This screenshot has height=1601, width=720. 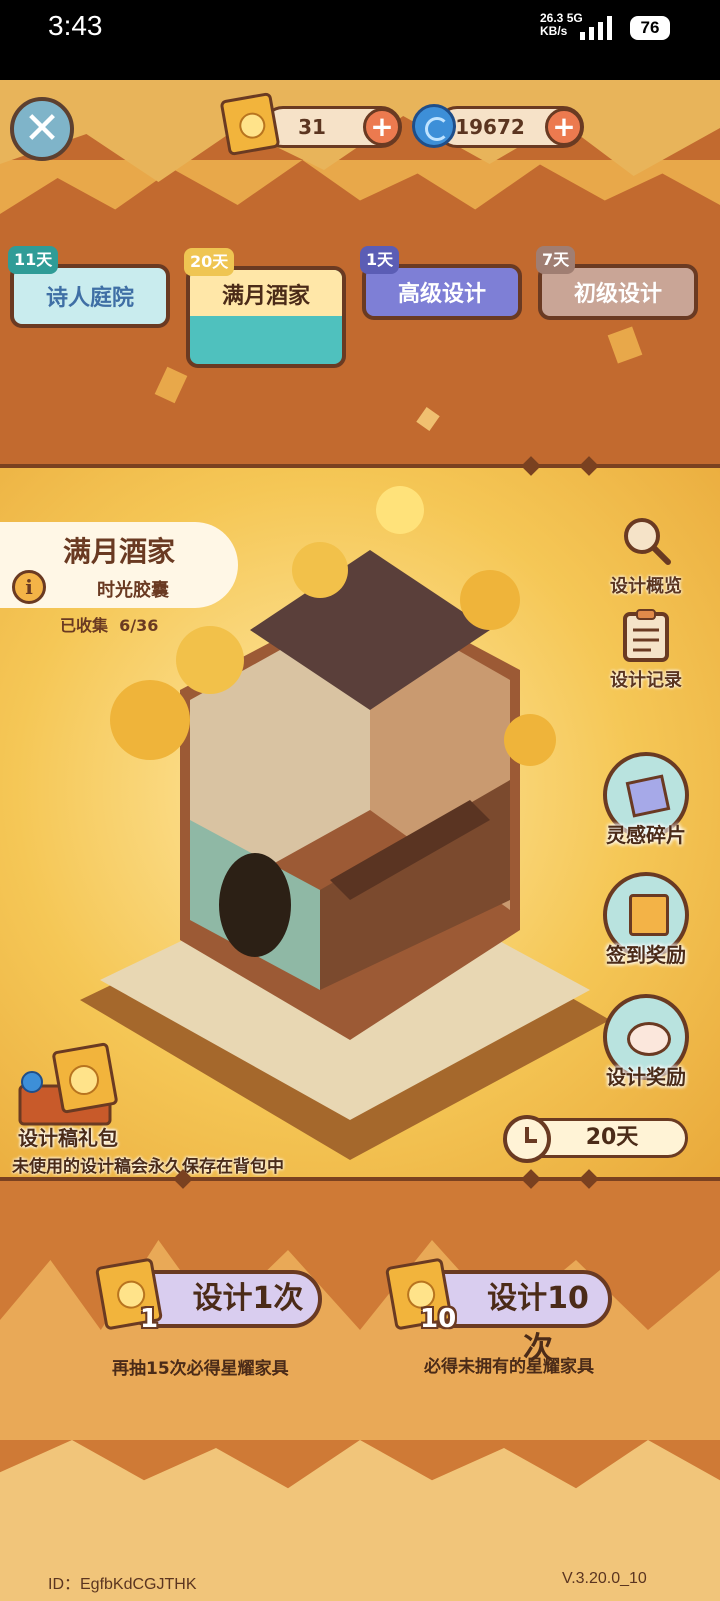 I want to click on tab-full-moon-tavern: 20天 满月酒家, so click(x=265, y=308).